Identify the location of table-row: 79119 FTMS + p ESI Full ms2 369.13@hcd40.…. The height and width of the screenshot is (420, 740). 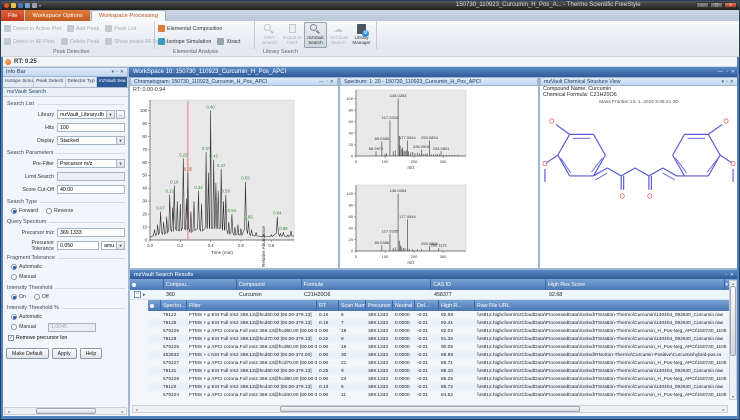
(443, 387).